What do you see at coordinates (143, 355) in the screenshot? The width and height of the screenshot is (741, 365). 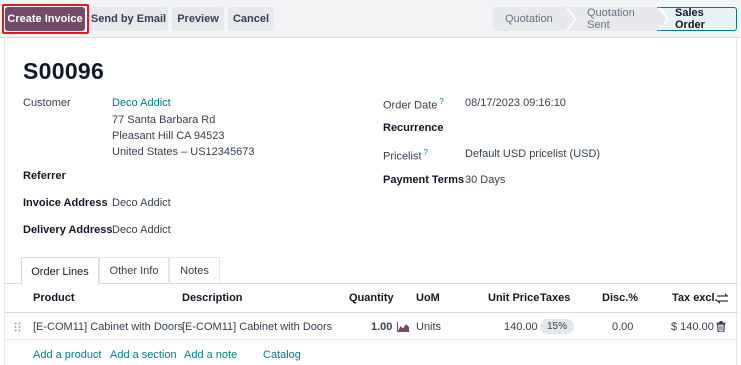 I see `add-section-link: Add a section` at bounding box center [143, 355].